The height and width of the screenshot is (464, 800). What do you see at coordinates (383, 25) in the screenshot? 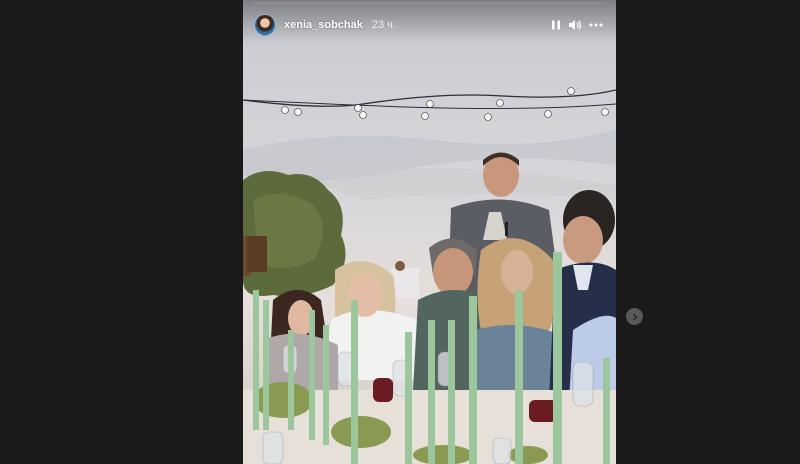
I see `story-timestamp: 23 ч.` at bounding box center [383, 25].